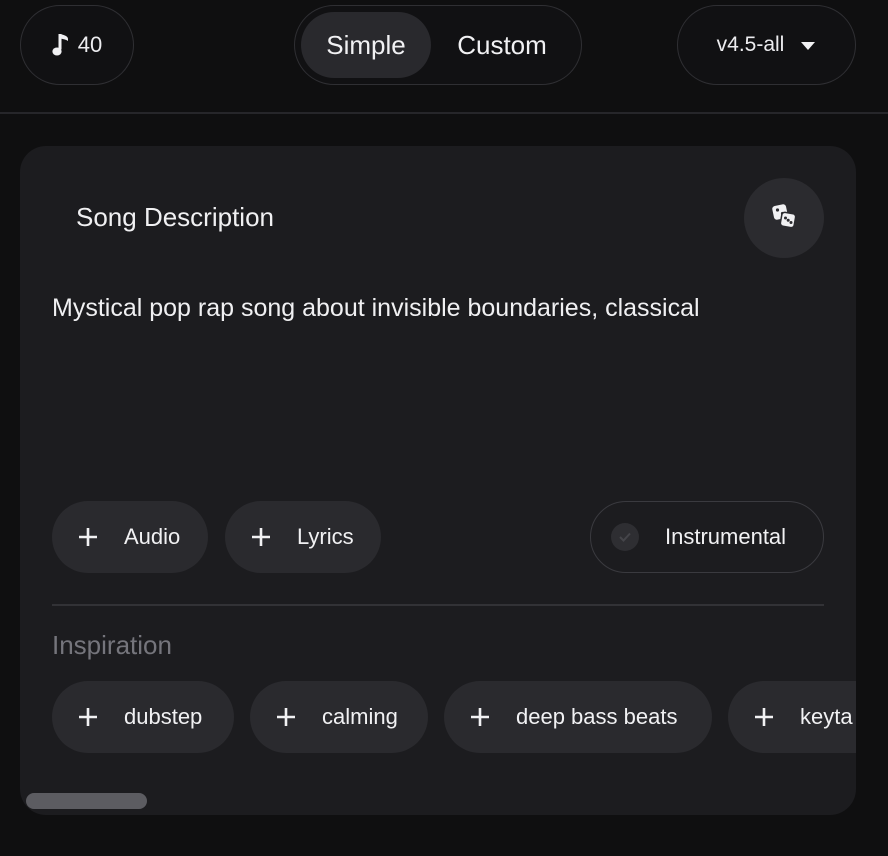  I want to click on instrumental-toggle: Instrumental, so click(707, 537).